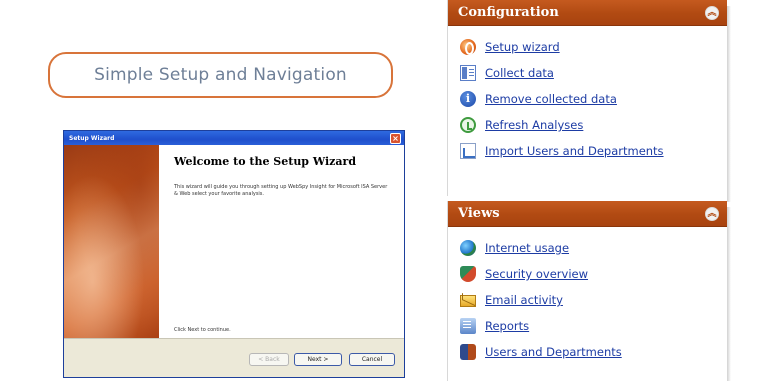 The image size is (757, 381). I want to click on email-activity-link: Email activity, so click(524, 300).